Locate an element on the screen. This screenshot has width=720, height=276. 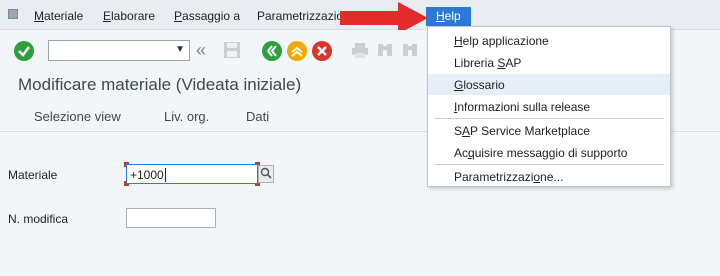
help-menu-item-informazioni-release: Informazioni sulla release is located at coordinates (549, 106).